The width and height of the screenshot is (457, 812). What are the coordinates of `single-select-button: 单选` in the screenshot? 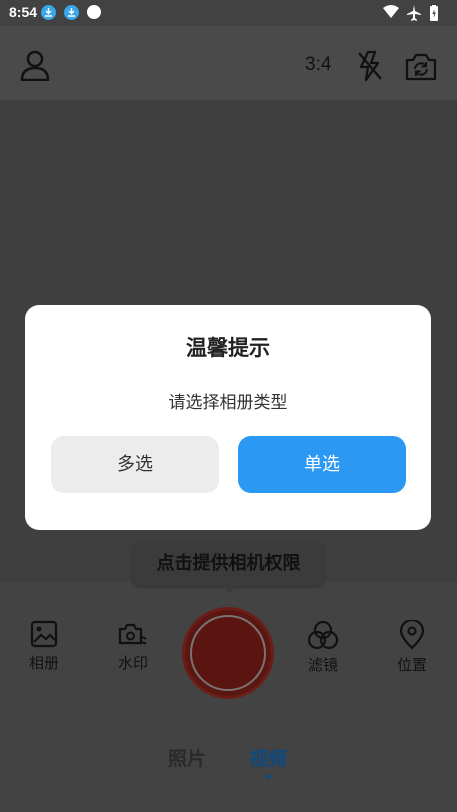 It's located at (322, 464).